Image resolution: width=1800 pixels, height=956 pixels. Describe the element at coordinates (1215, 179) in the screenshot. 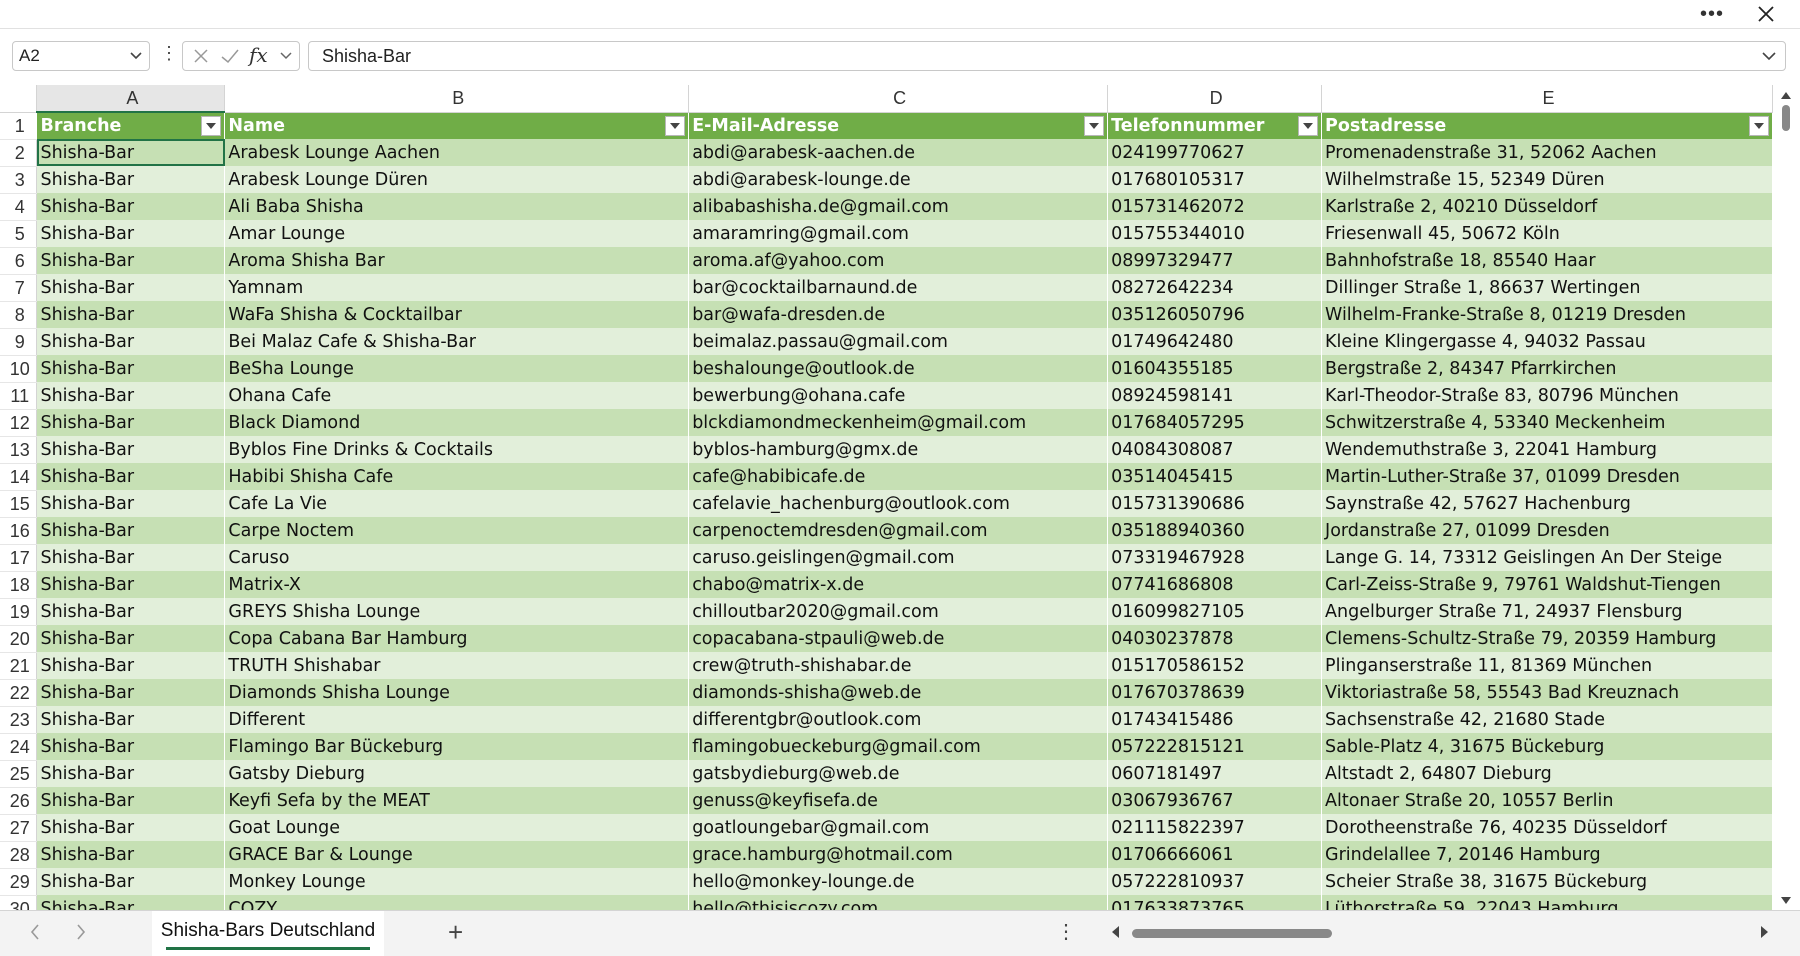

I see `table-cell: 017680105317` at that location.